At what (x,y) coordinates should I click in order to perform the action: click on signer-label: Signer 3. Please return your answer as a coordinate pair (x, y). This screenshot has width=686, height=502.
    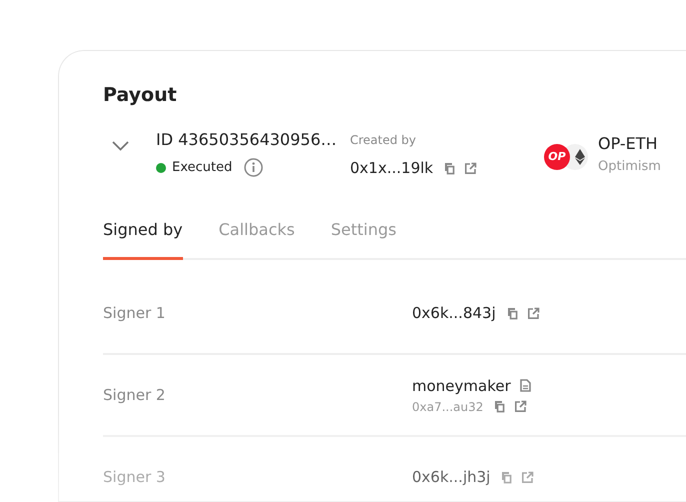
    Looking at the image, I should click on (134, 477).